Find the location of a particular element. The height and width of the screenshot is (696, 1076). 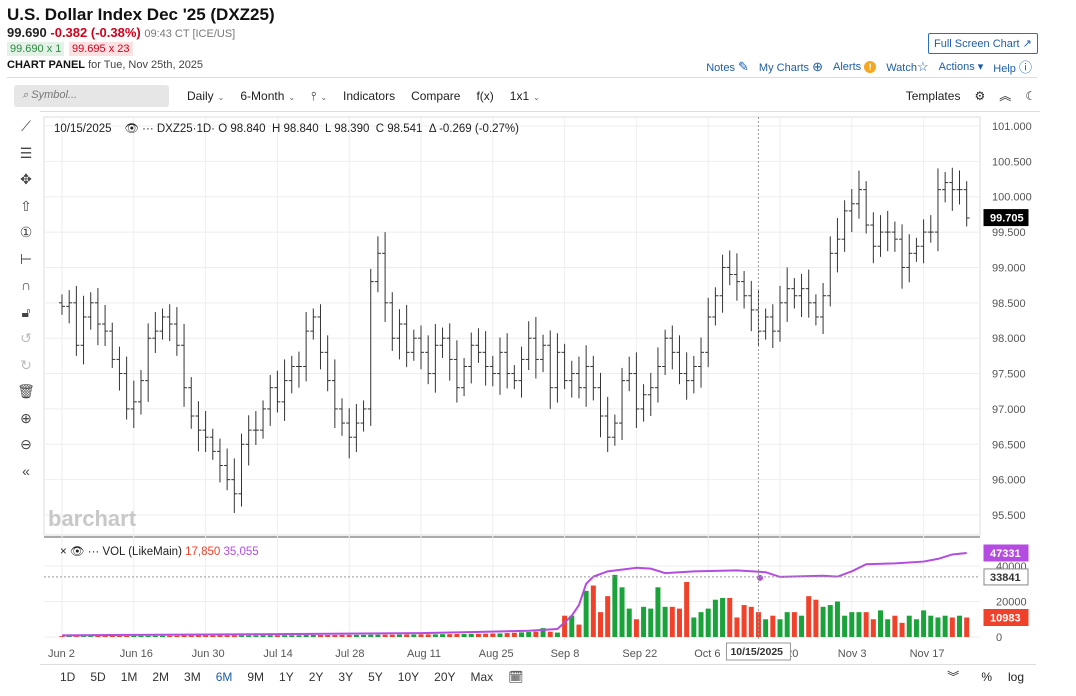

date-tick-label: Jun 30 is located at coordinates (208, 654).